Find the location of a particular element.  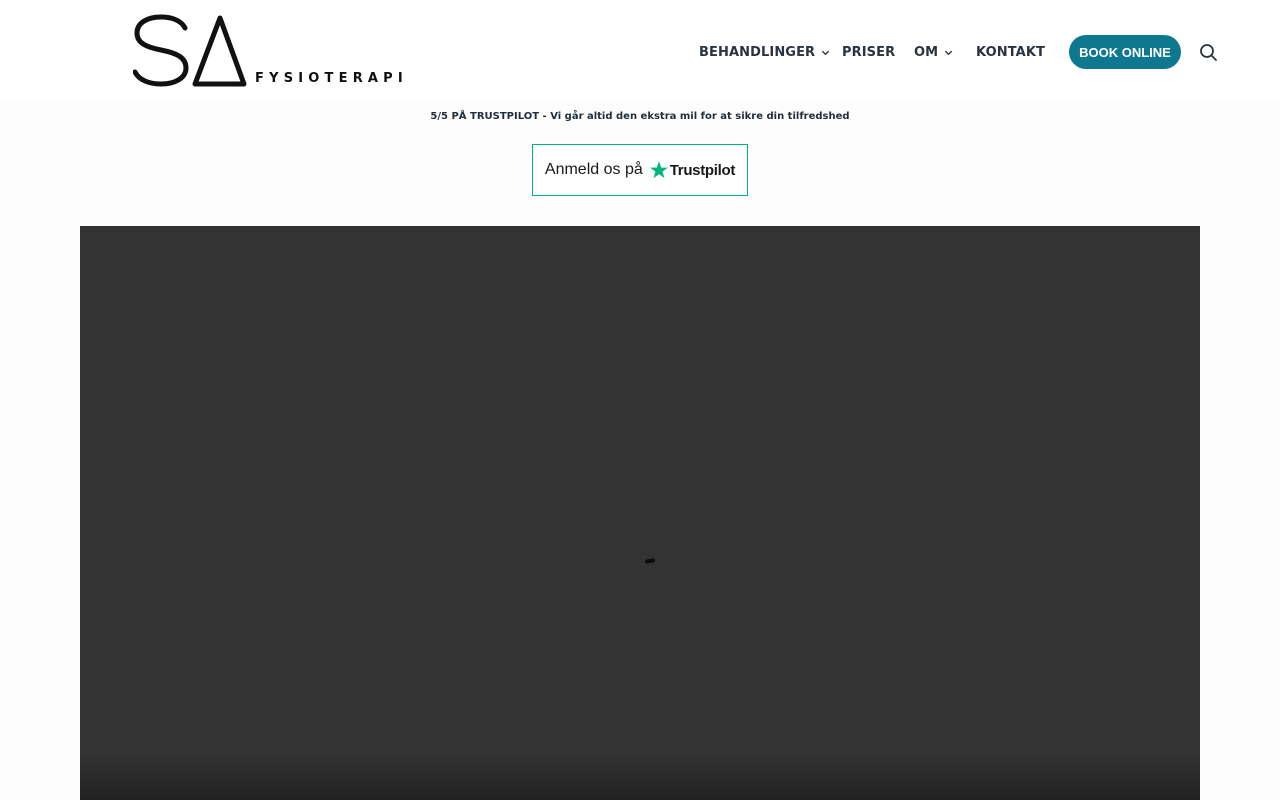

search-icon is located at coordinates (1208, 52).